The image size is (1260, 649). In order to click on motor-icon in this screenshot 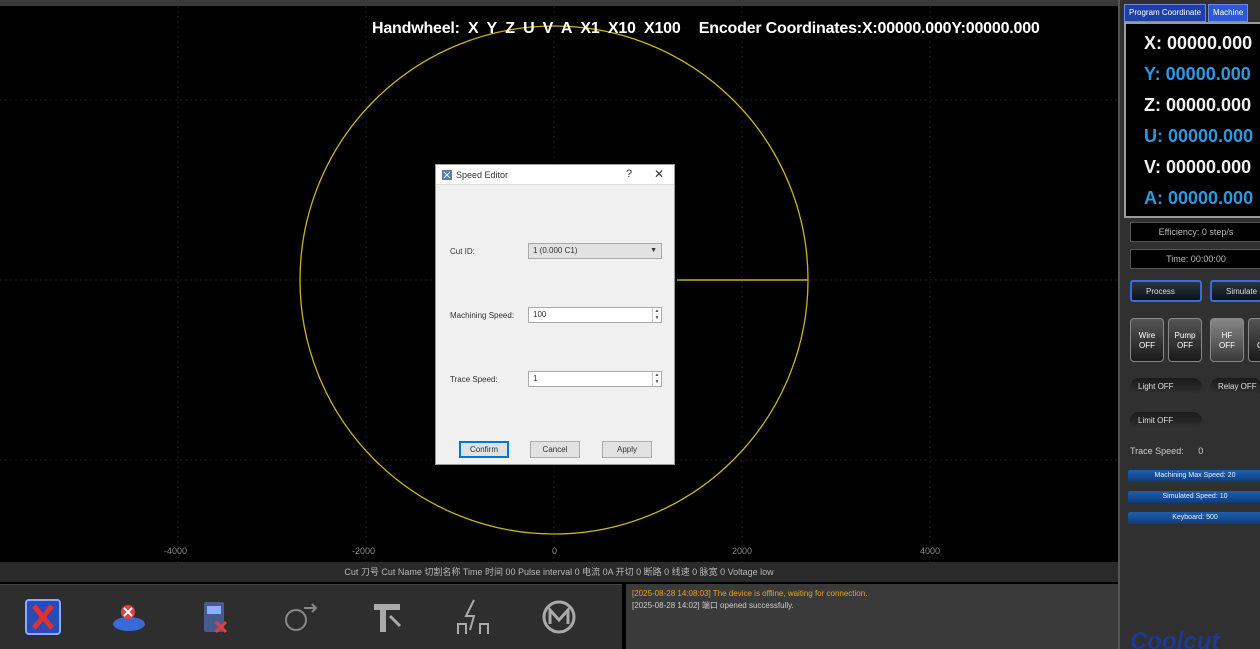, I will do `click(559, 617)`.